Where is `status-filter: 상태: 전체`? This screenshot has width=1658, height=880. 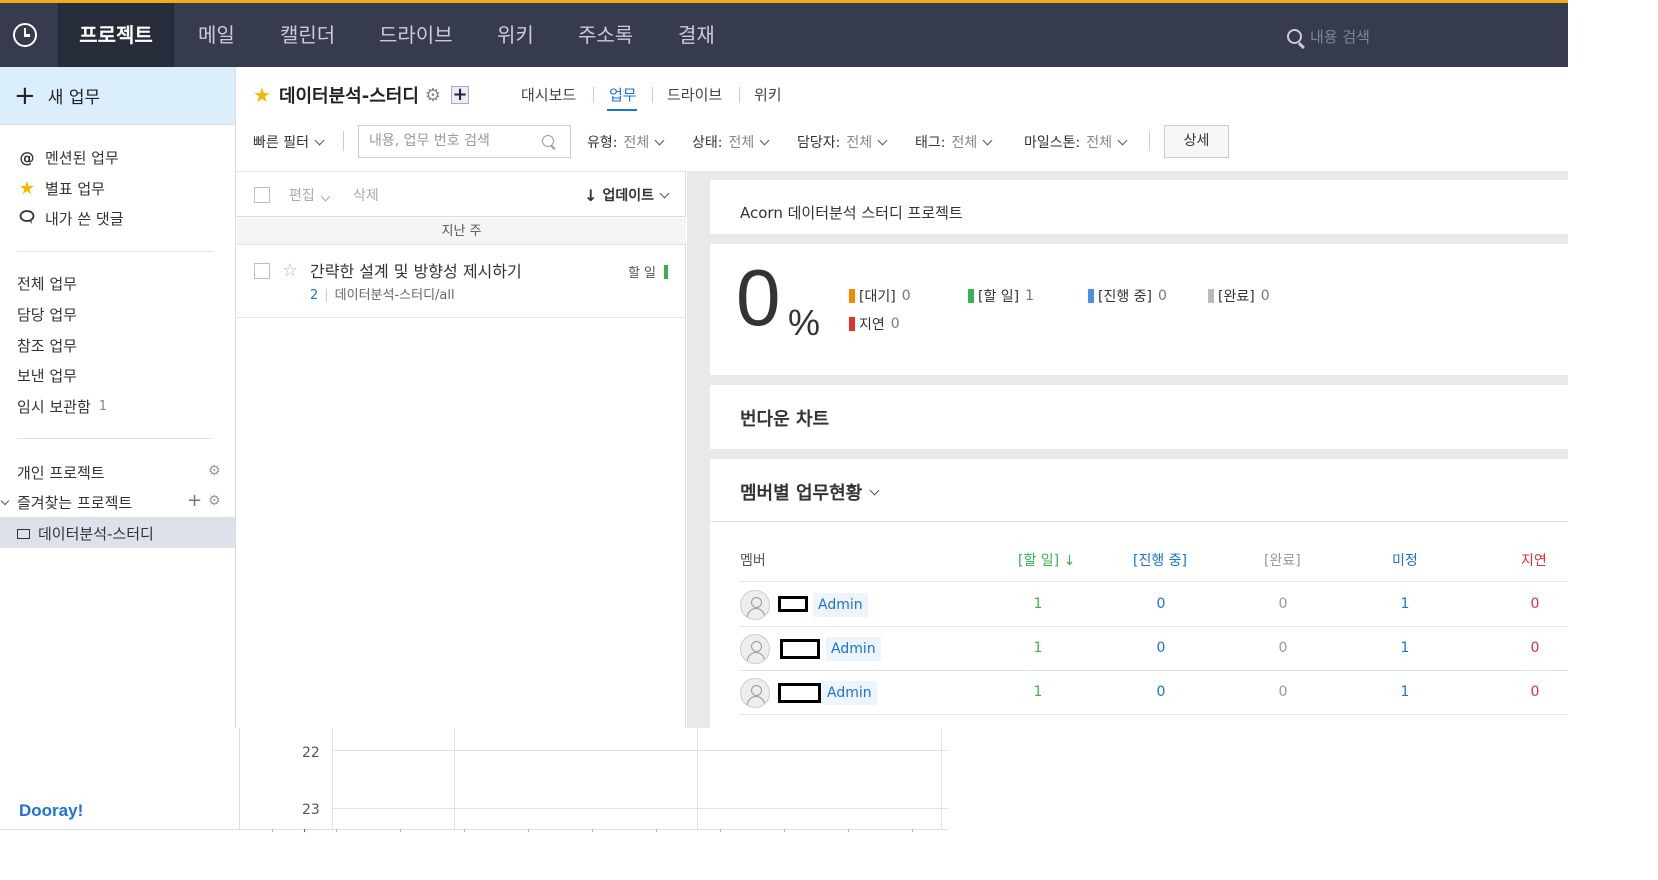 status-filter: 상태: 전체 is located at coordinates (731, 142).